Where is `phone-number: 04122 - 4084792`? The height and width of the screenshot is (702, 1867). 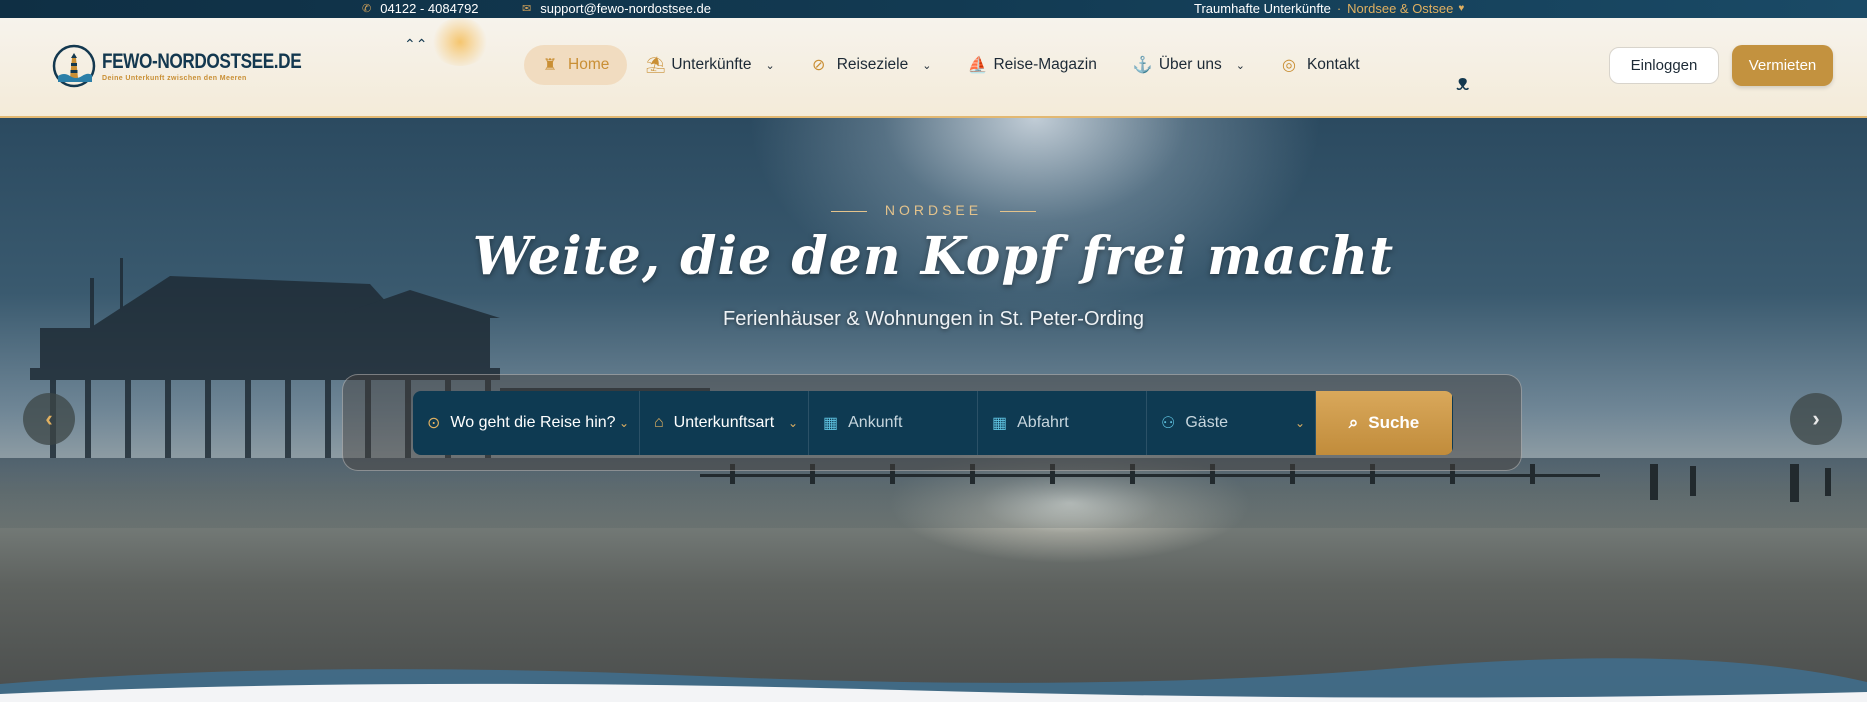 phone-number: 04122 - 4084792 is located at coordinates (429, 8).